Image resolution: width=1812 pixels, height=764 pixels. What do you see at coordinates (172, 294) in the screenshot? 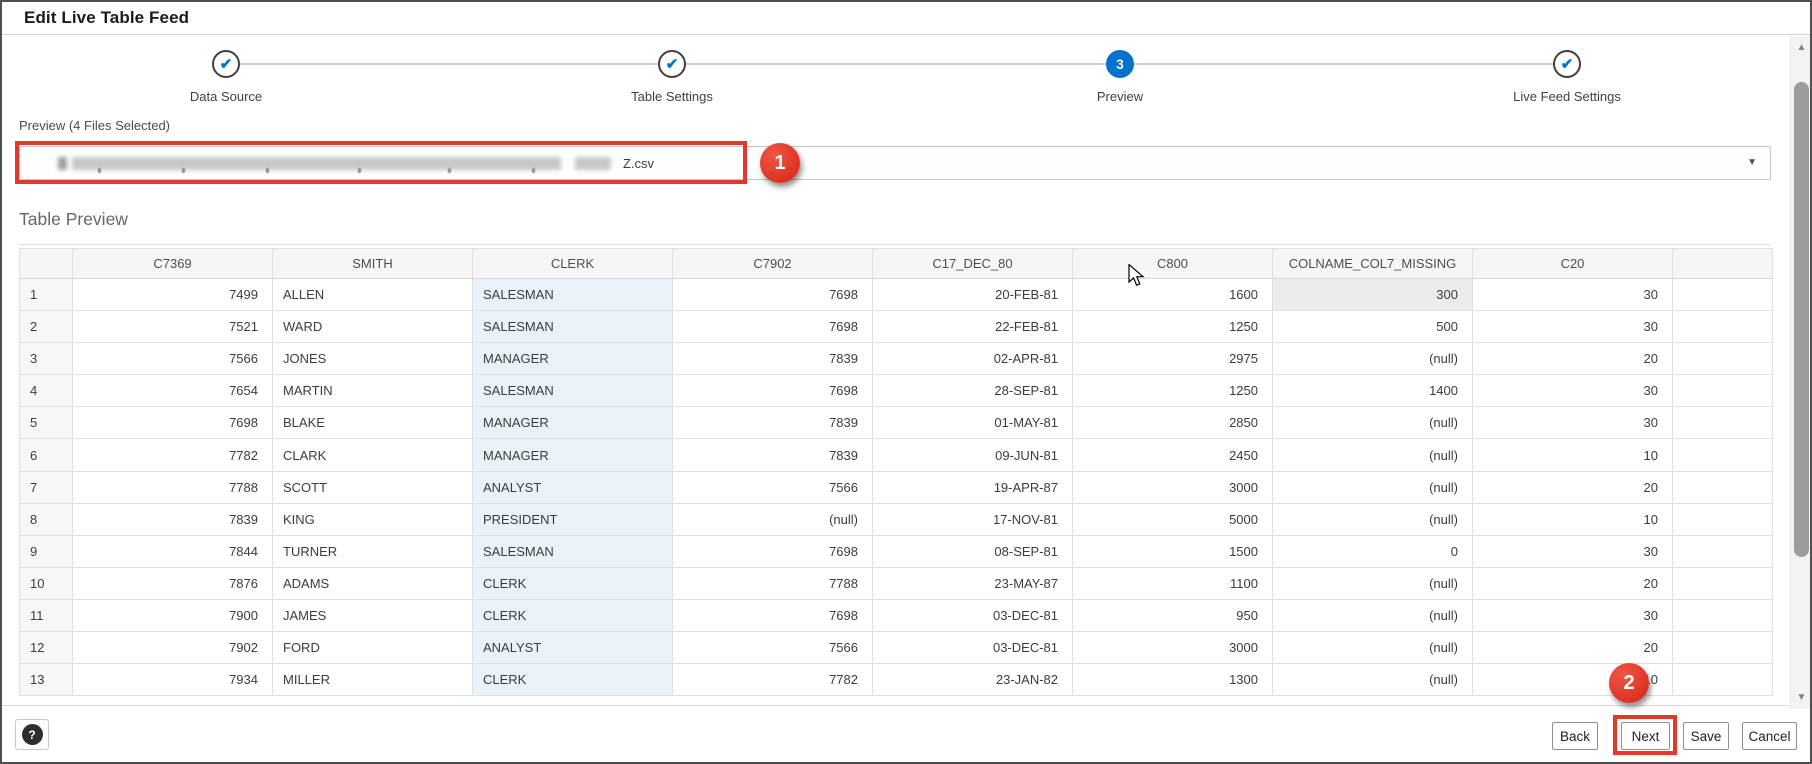
I see `cell: 7499` at bounding box center [172, 294].